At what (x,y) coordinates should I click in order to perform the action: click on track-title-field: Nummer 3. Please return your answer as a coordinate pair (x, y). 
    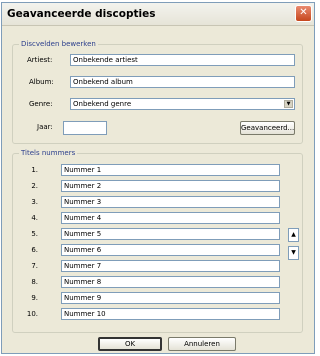
    Looking at the image, I should click on (170, 202).